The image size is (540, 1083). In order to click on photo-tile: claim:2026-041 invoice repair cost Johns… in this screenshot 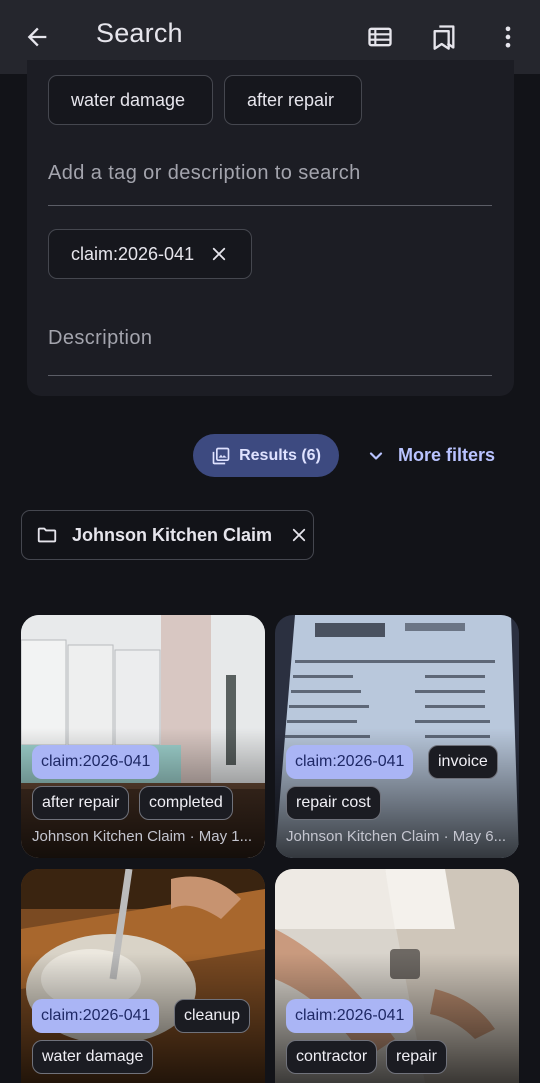, I will do `click(397, 736)`.